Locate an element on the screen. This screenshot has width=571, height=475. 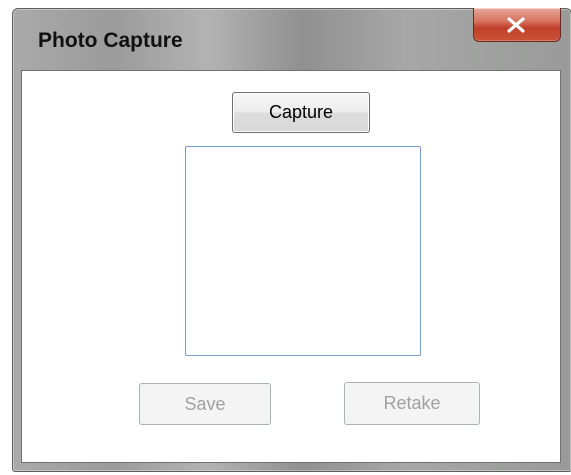
save-button: Save is located at coordinates (205, 404).